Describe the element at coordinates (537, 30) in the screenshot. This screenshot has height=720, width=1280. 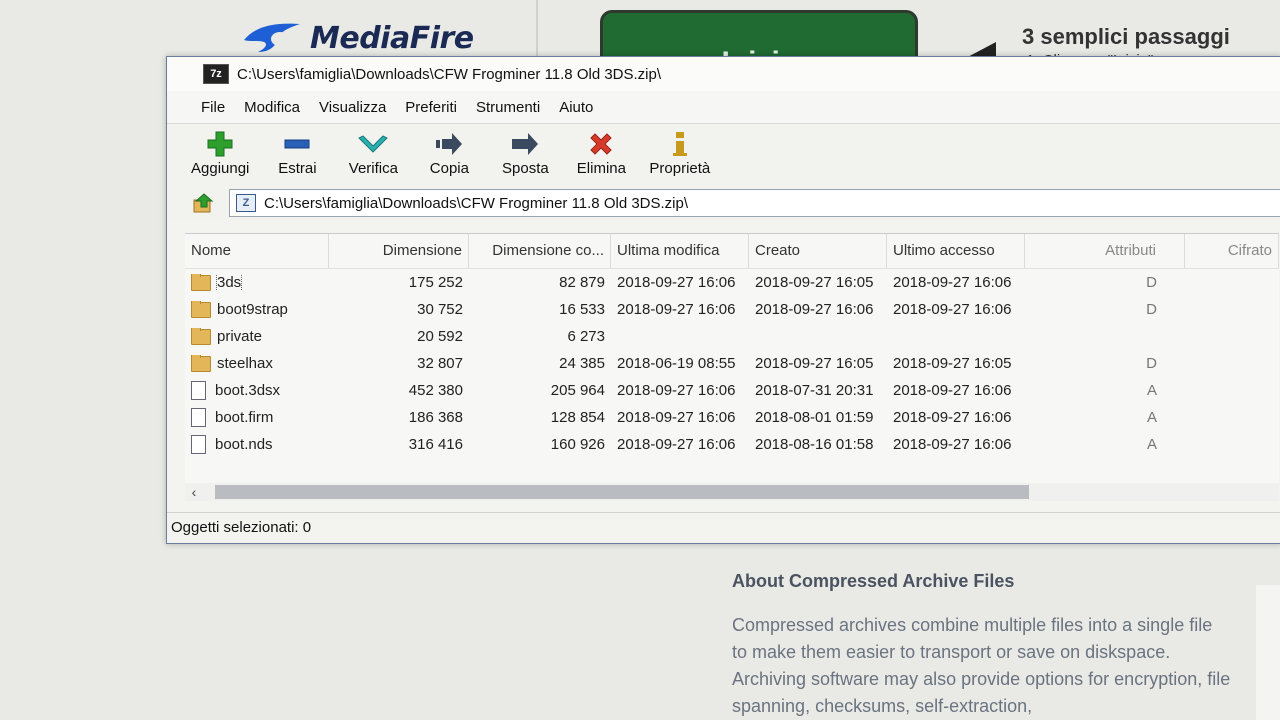
I see `page-divider` at that location.